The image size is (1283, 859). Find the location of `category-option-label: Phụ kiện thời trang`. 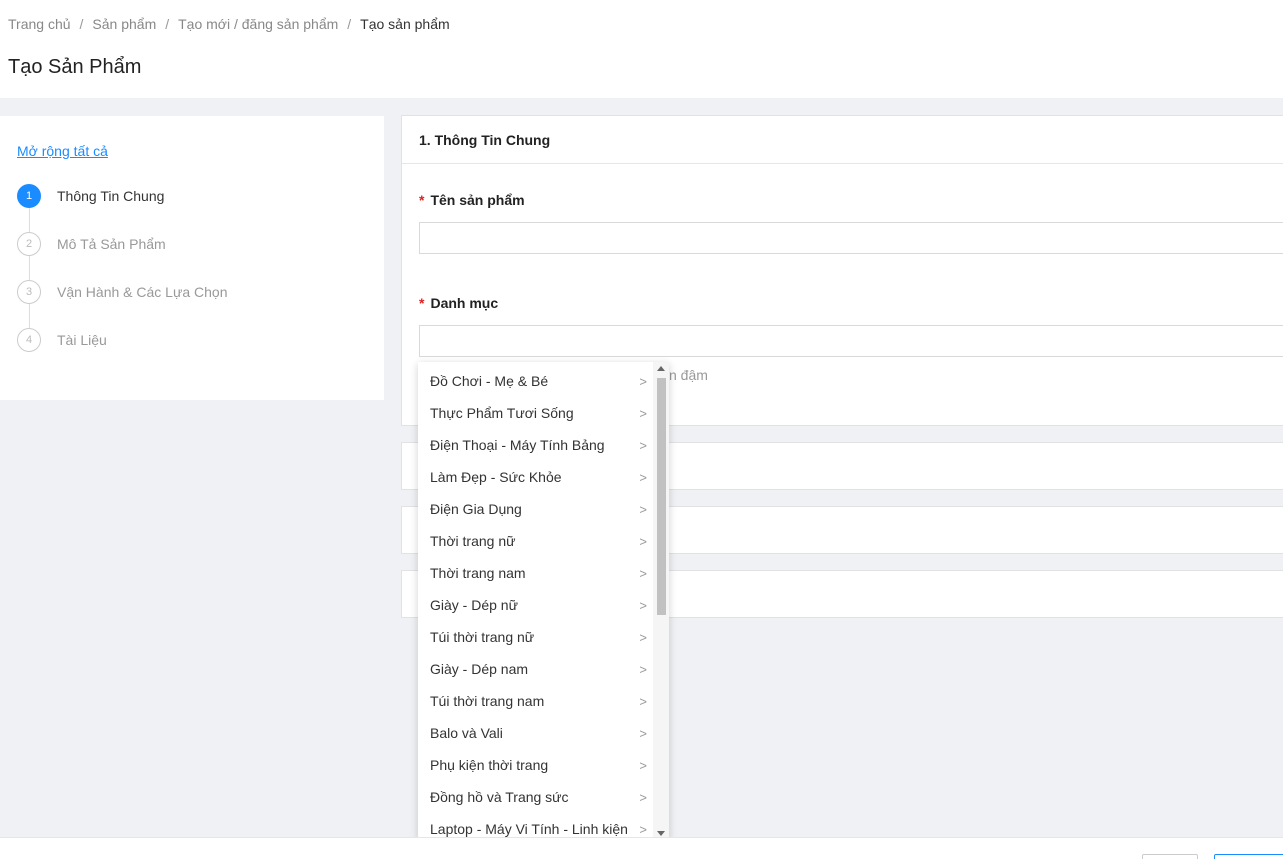

category-option-label: Phụ kiện thời trang is located at coordinates (489, 765).